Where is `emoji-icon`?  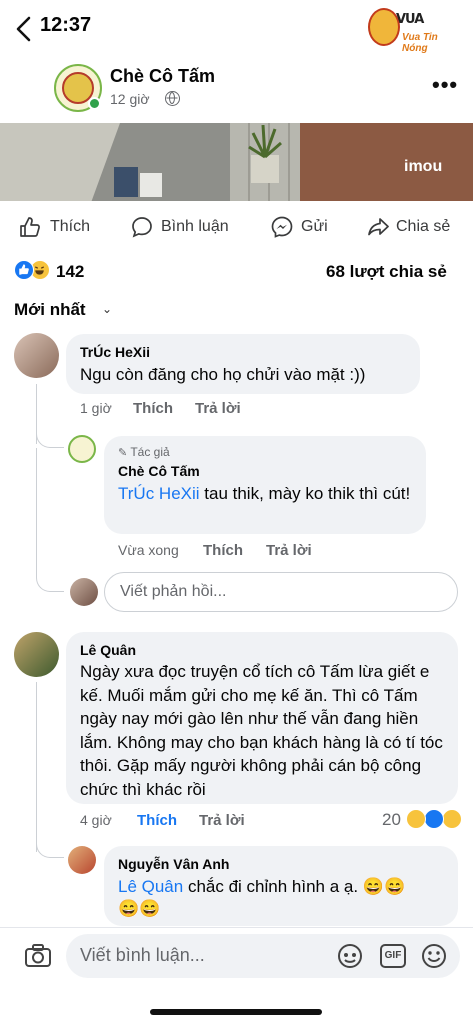
emoji-icon is located at coordinates (434, 958).